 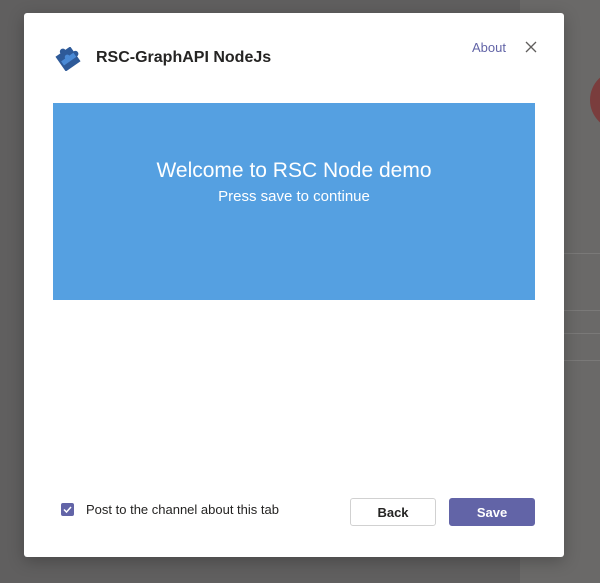 What do you see at coordinates (531, 47) in the screenshot?
I see `close-icon` at bounding box center [531, 47].